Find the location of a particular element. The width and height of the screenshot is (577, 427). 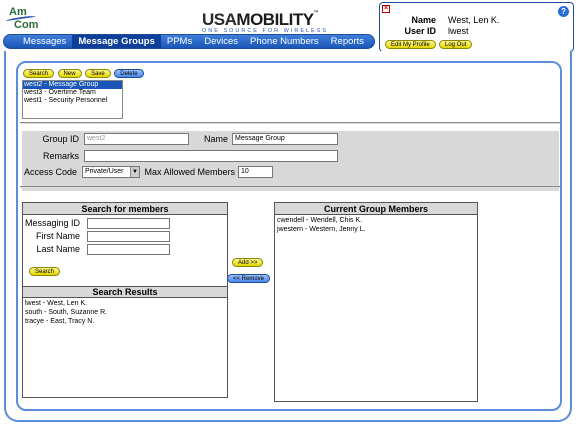

max-members-field: 10 is located at coordinates (255, 172).